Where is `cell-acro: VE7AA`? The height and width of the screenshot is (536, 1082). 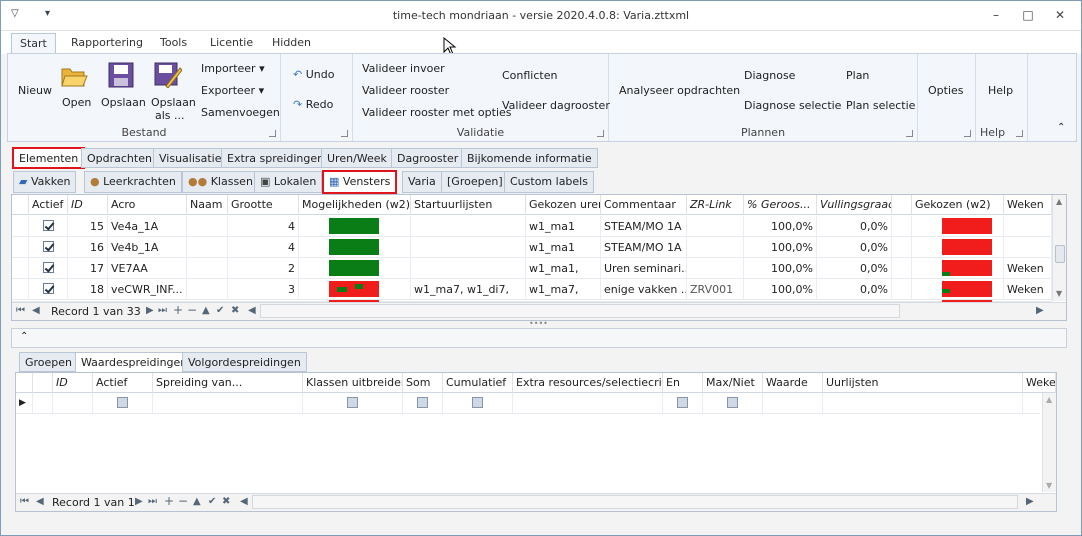
cell-acro: VE7AA is located at coordinates (147, 268).